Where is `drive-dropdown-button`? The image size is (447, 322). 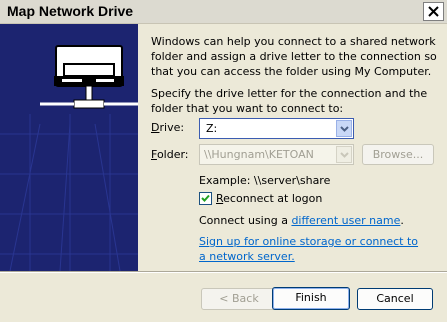
drive-dropdown-button is located at coordinates (344, 128).